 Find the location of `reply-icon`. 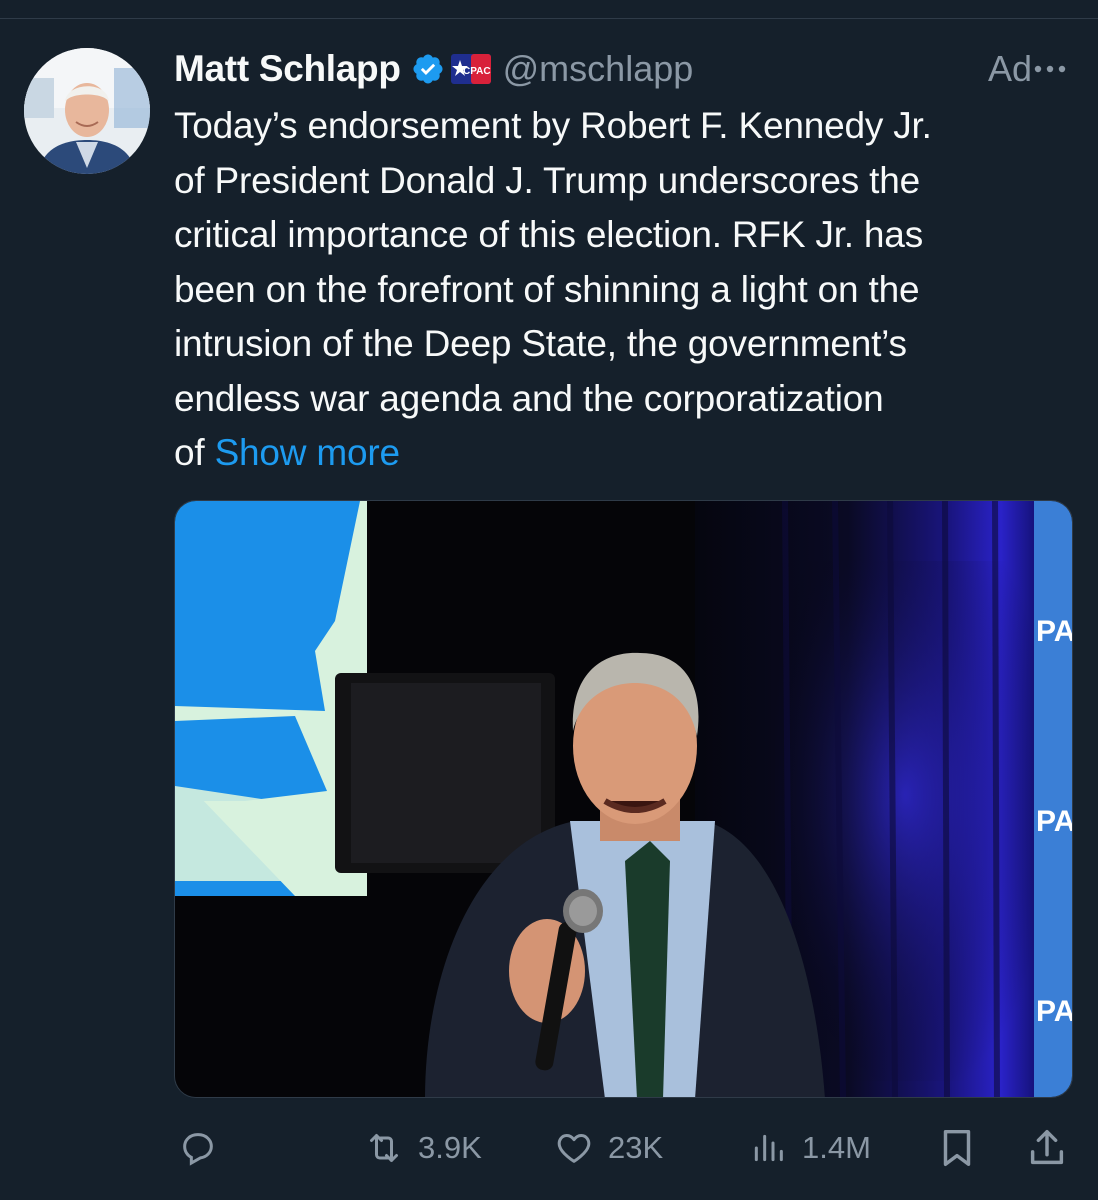

reply-icon is located at coordinates (198, 1149).